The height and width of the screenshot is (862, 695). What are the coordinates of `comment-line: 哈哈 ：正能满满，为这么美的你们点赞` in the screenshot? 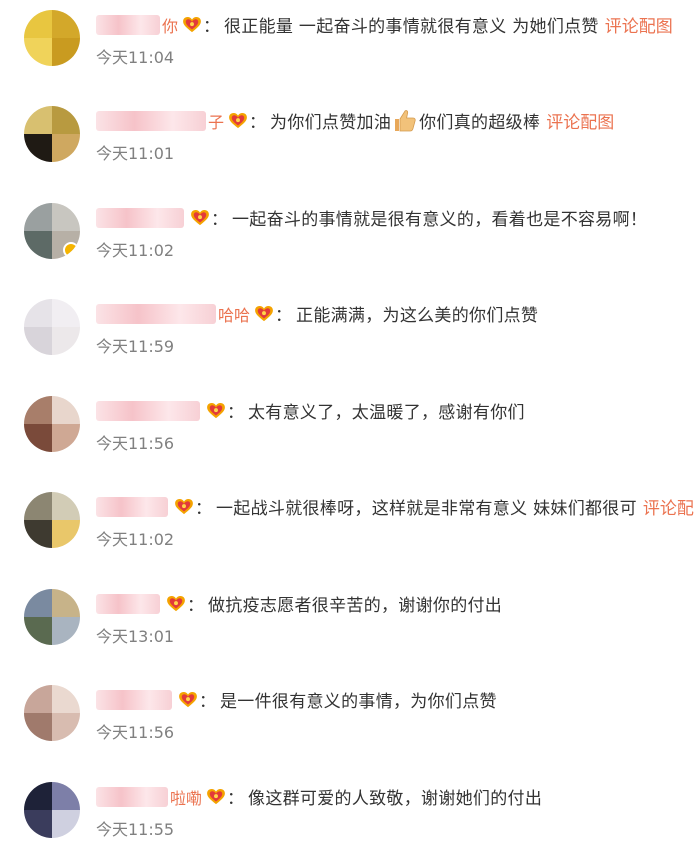 It's located at (395, 313).